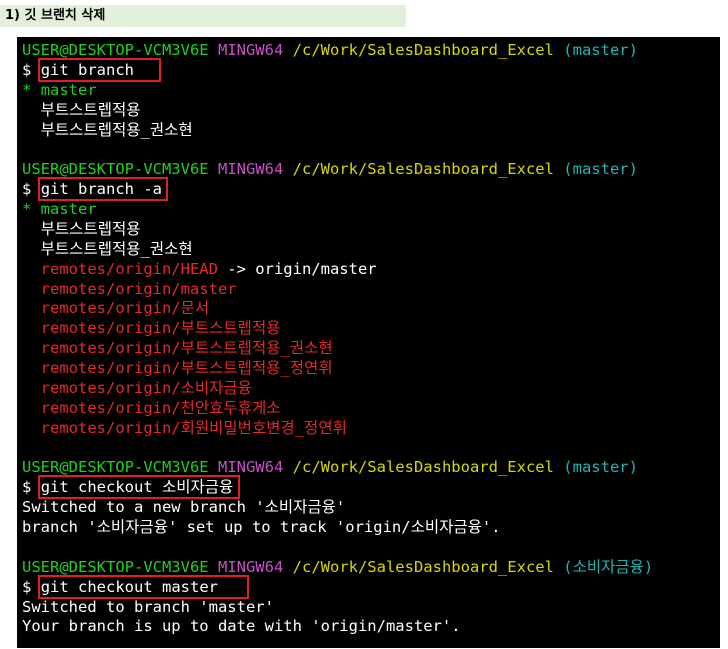 The height and width of the screenshot is (649, 728). Describe the element at coordinates (103, 189) in the screenshot. I see `highlighted-command: git branch -a` at that location.